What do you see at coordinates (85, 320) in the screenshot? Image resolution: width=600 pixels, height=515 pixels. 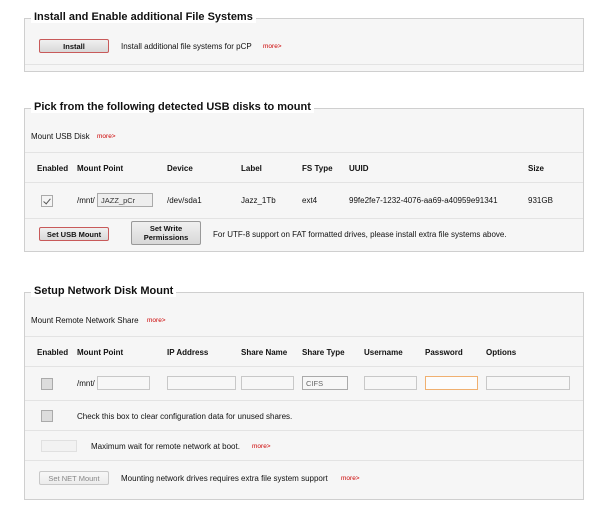 I see `network-subtitle: Mount Remote Network Share` at bounding box center [85, 320].